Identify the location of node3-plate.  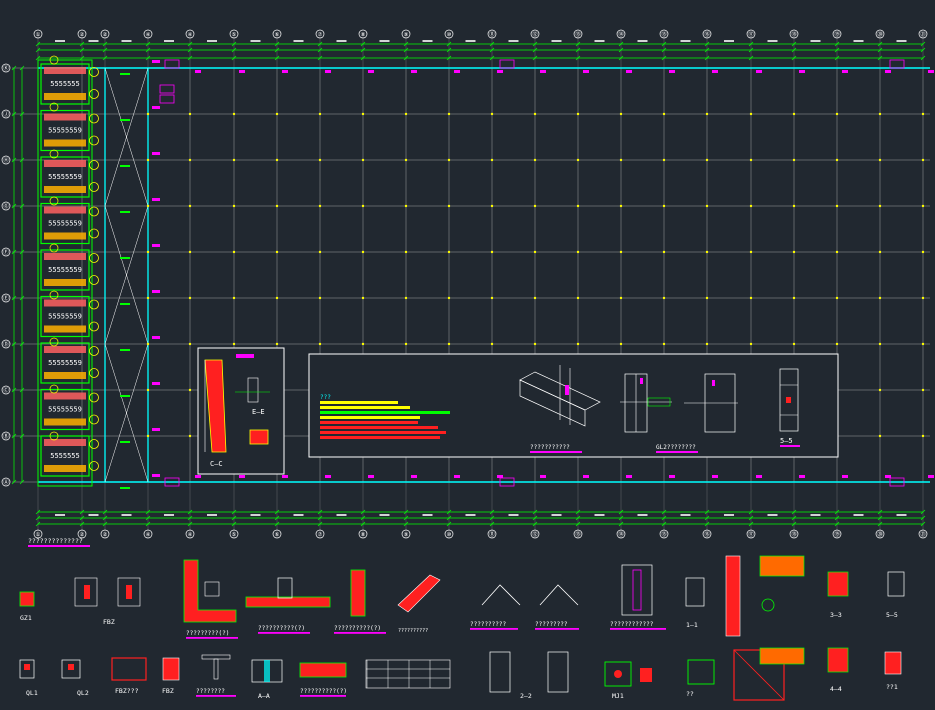
(637, 590).